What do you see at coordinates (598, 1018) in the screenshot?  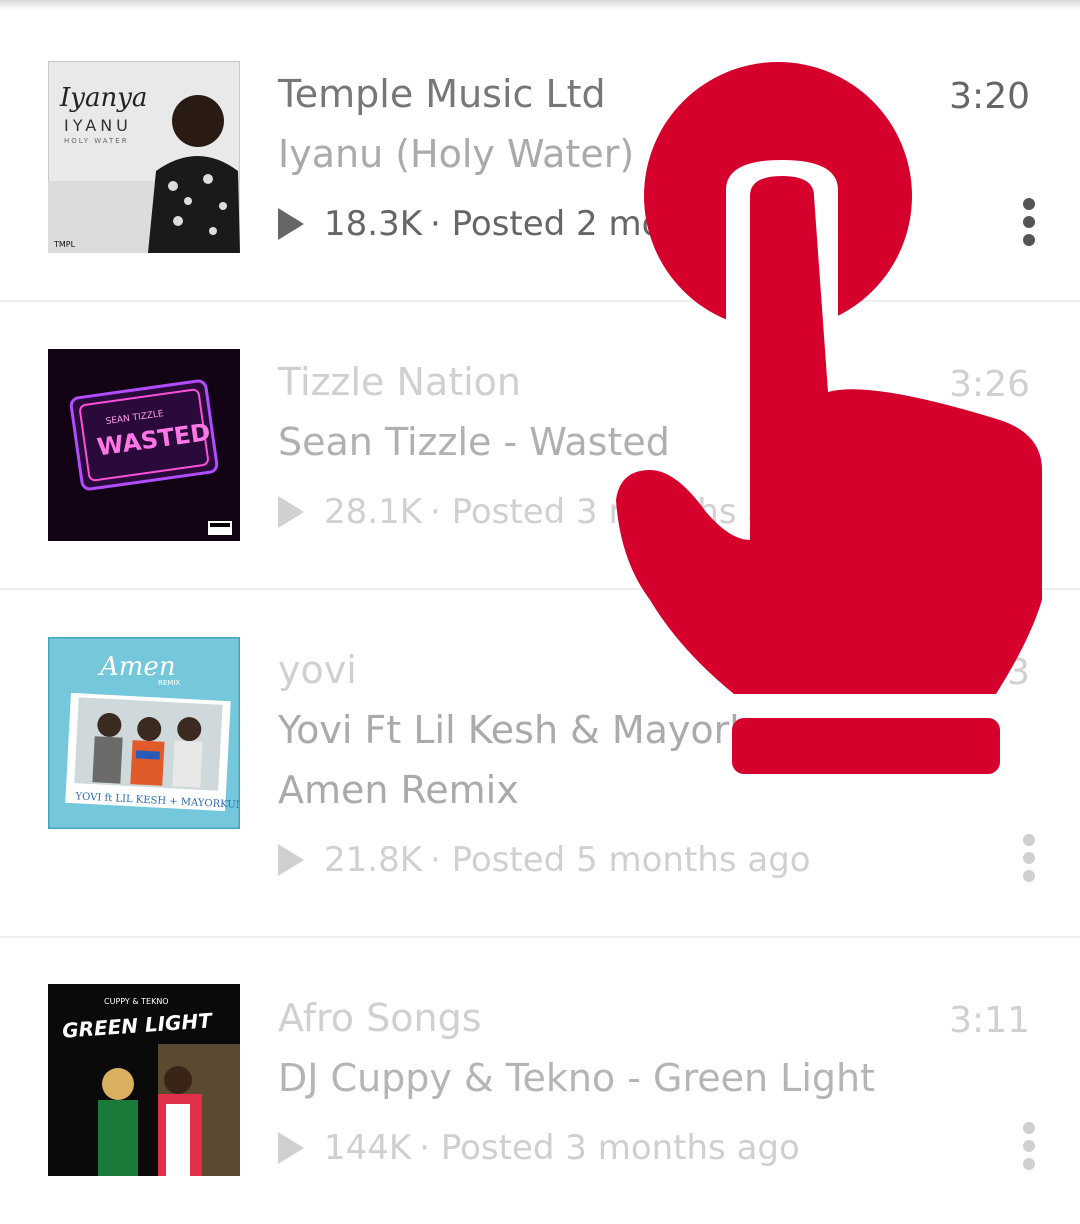 I see `artist-name: Afro Songs` at bounding box center [598, 1018].